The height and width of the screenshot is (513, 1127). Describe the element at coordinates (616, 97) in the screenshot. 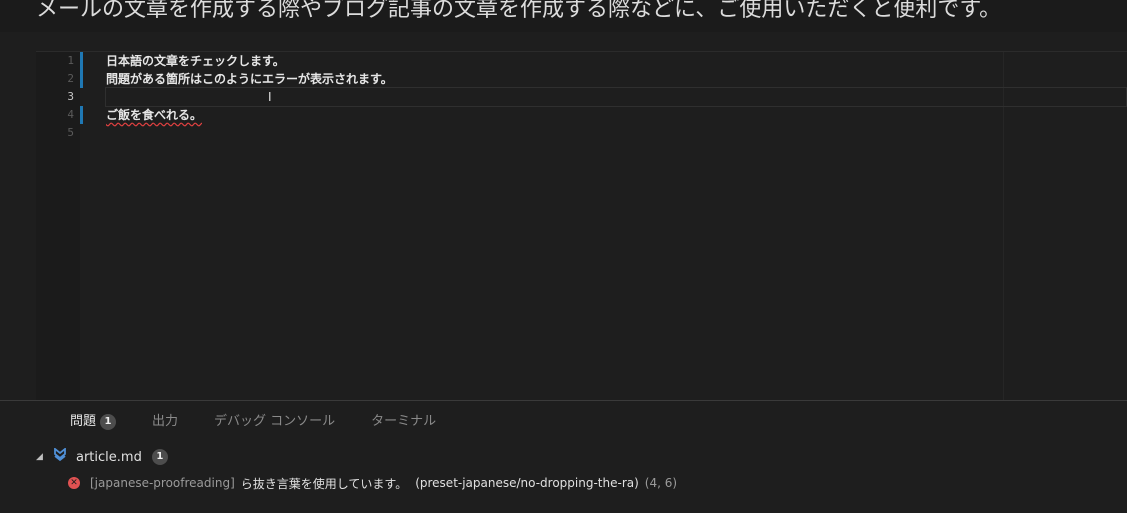

I see `current-line-highlight` at that location.